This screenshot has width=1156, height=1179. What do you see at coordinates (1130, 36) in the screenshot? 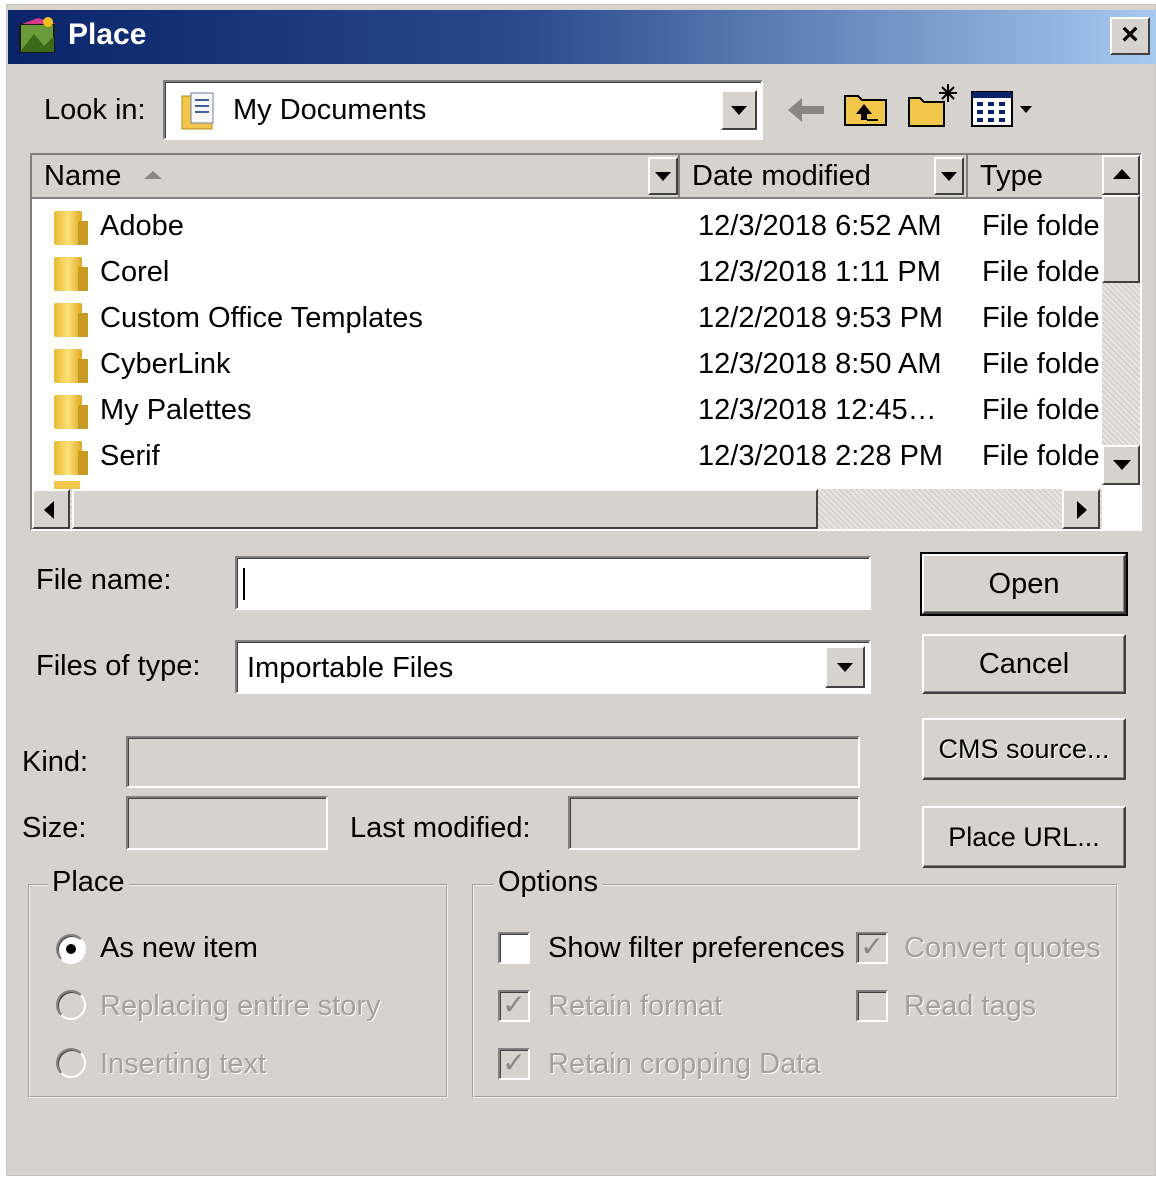
I see `close-button: ×` at bounding box center [1130, 36].